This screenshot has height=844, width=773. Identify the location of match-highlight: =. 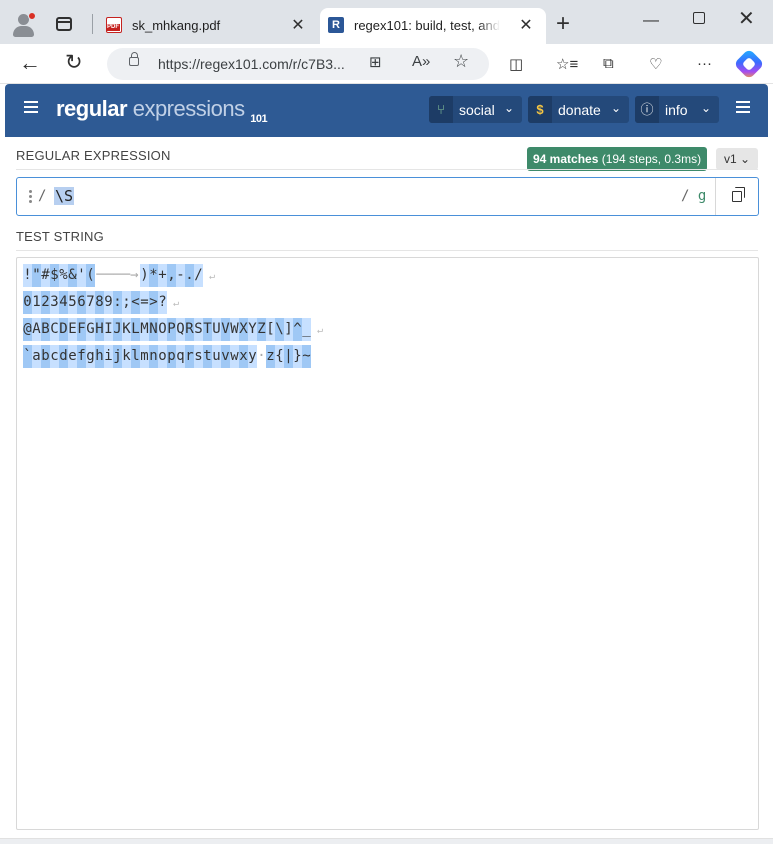
(144, 302).